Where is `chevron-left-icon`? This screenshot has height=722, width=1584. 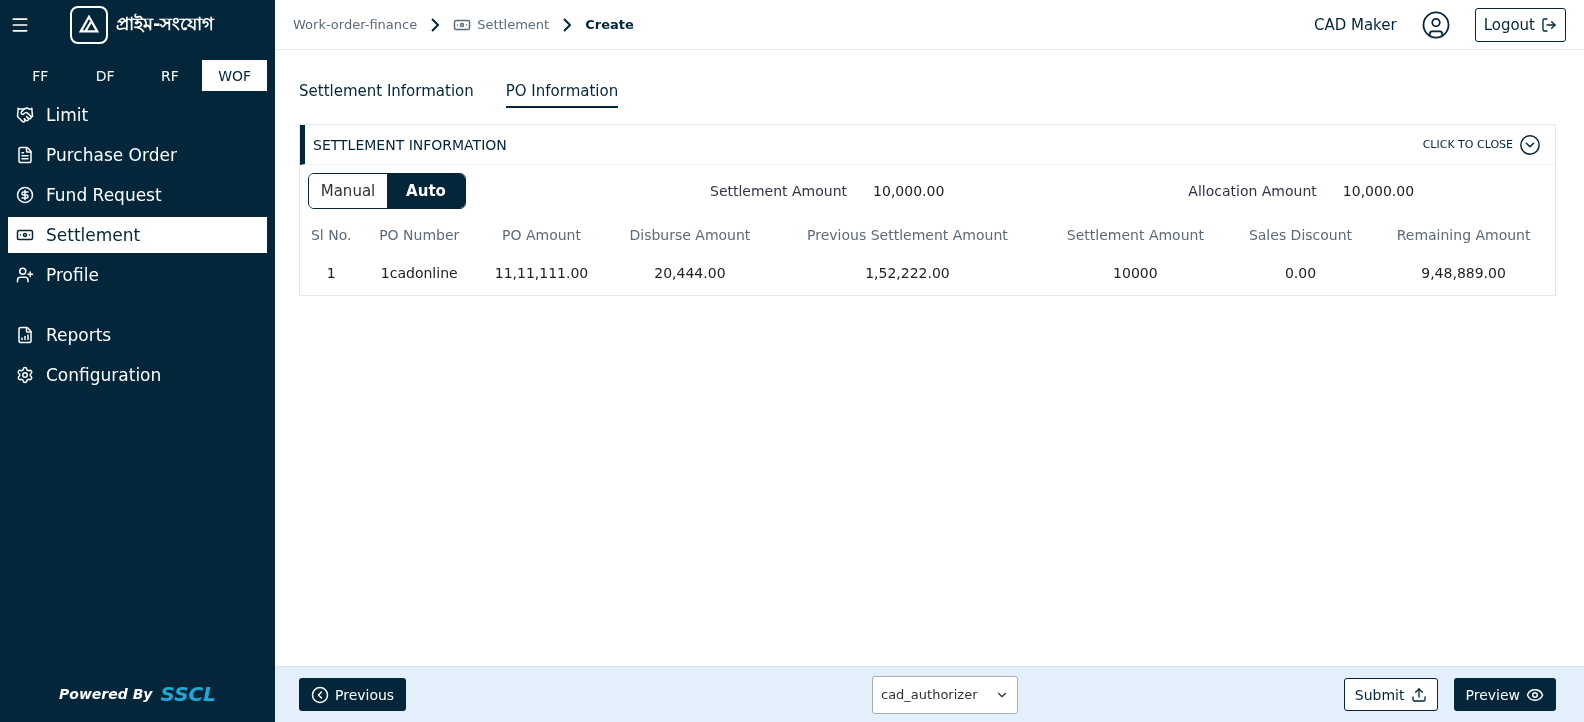
chevron-left-icon is located at coordinates (320, 694).